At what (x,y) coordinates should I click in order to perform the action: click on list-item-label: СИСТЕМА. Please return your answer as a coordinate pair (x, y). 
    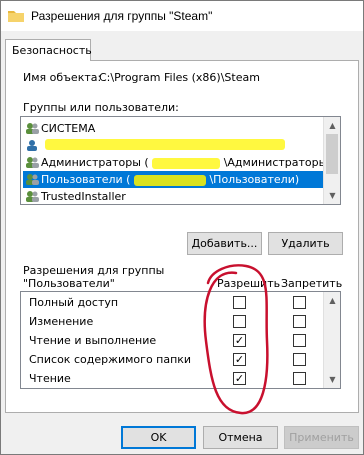
    Looking at the image, I should click on (68, 128).